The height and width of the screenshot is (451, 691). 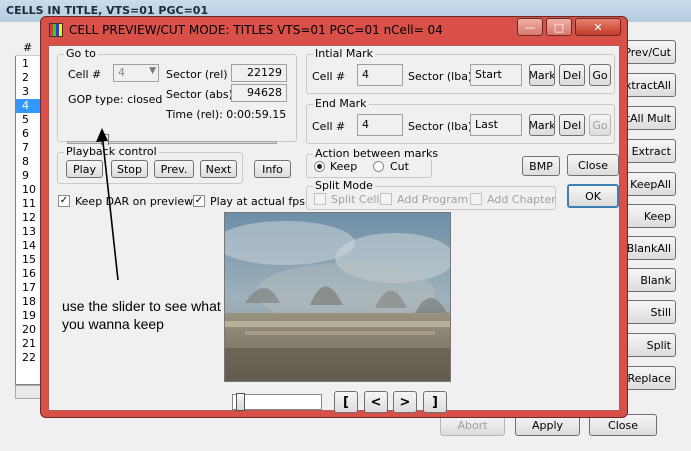 I want to click on list-item: 2, so click(x=28, y=78).